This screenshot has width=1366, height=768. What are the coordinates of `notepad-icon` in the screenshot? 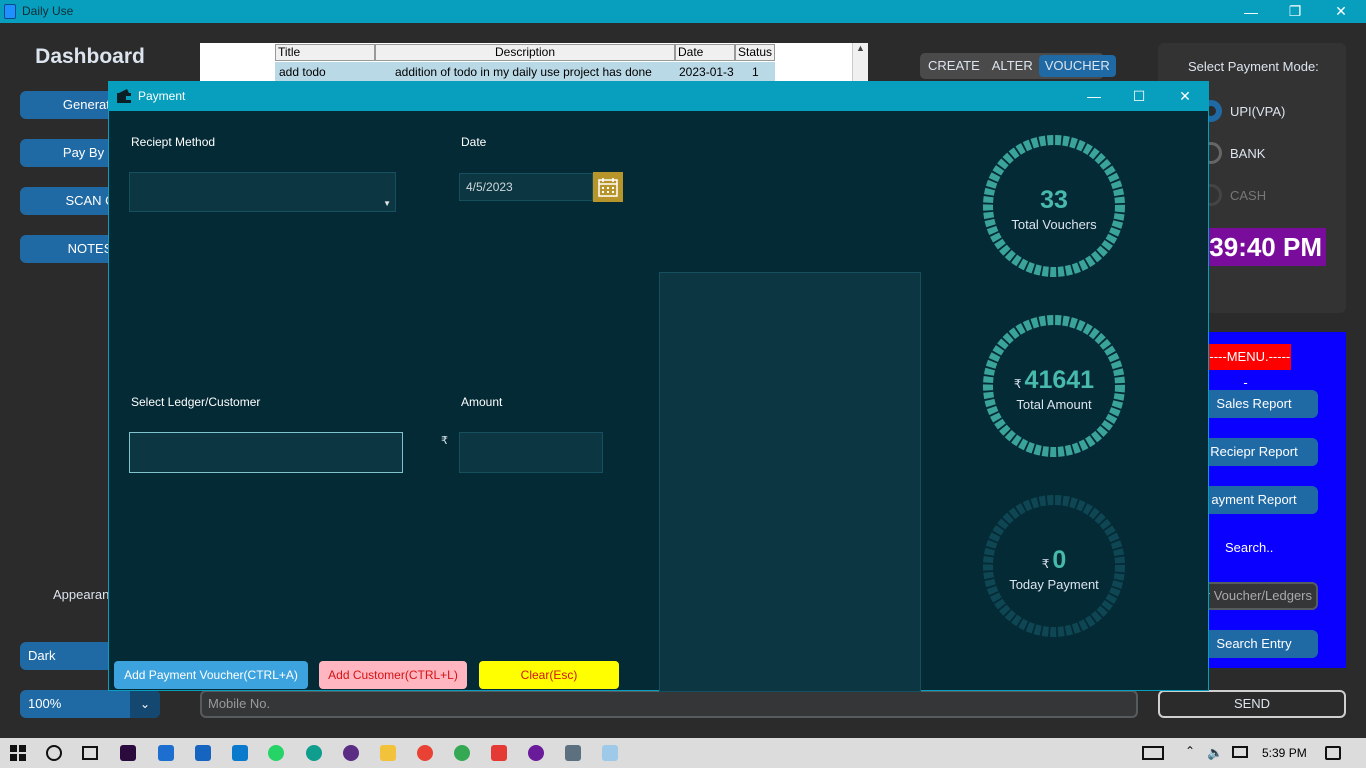 It's located at (610, 753).